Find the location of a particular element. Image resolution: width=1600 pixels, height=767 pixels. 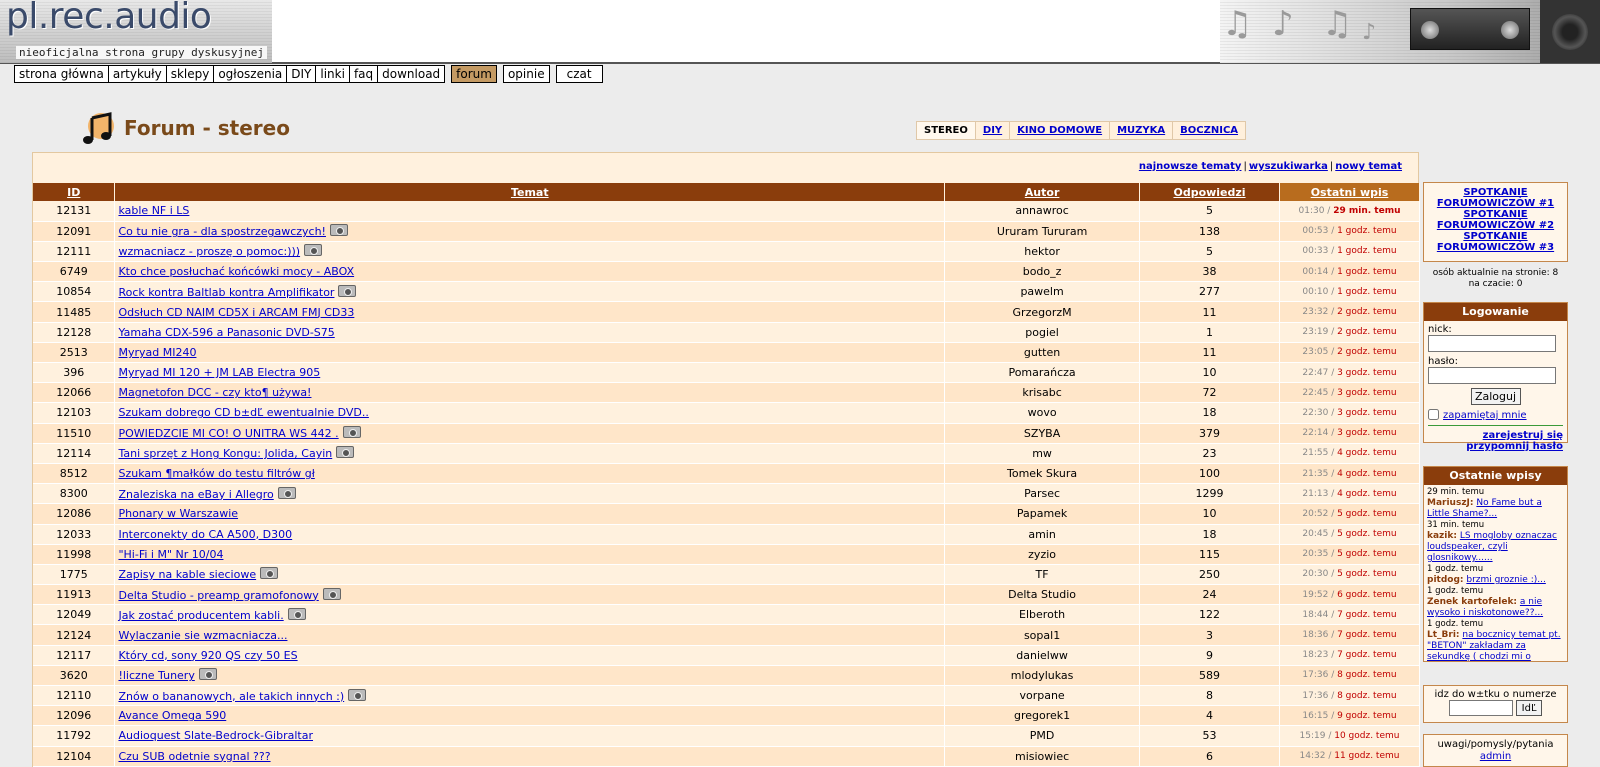

topic-link: Znaleziska na eBay i Allegro is located at coordinates (195, 494).